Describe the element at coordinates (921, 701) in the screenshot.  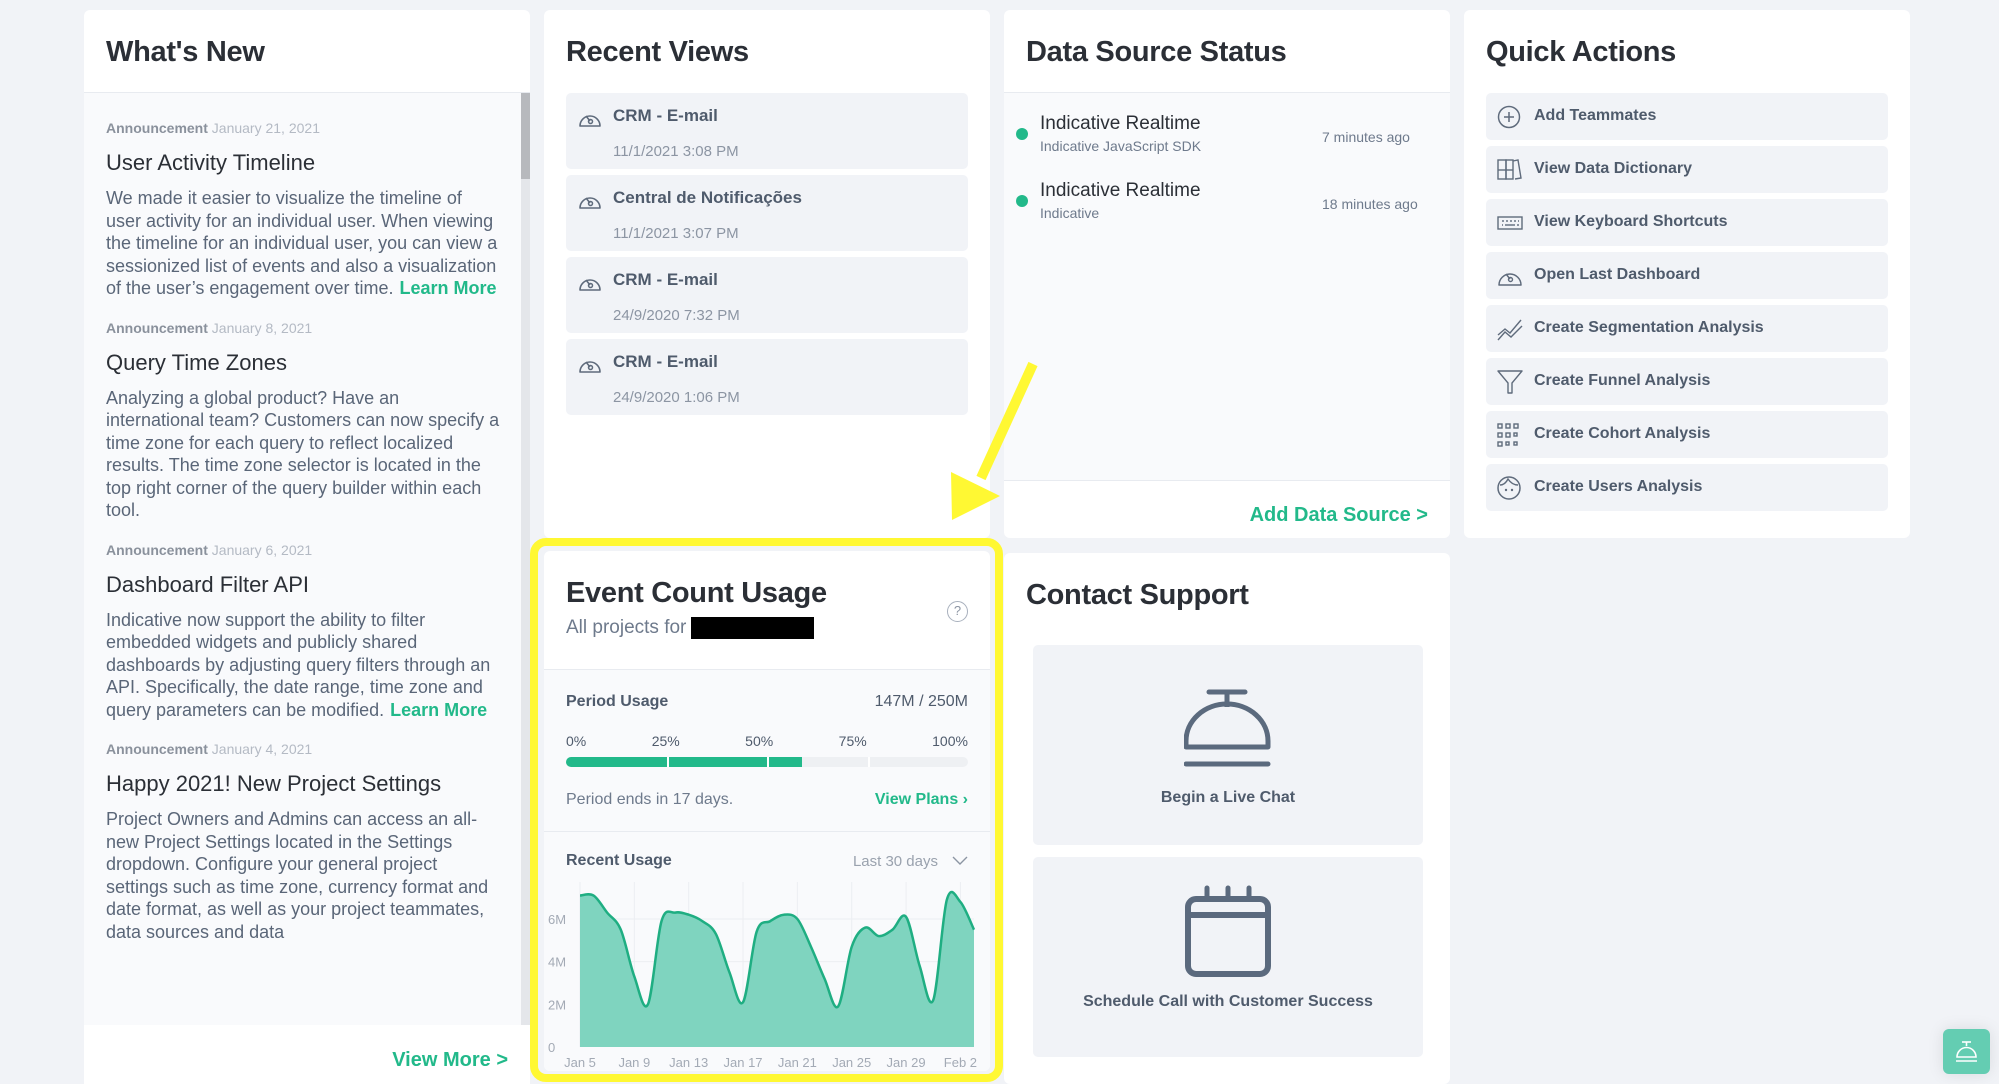
I see `period-usage-value: 147M / 250M` at that location.